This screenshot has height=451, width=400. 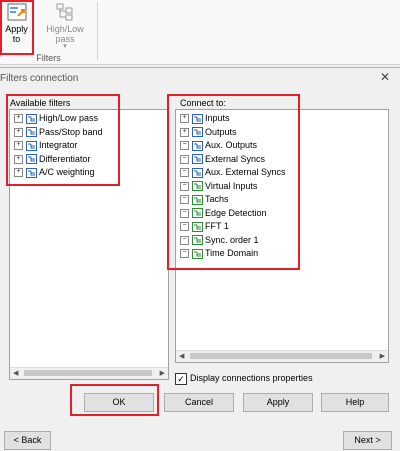 I want to click on tree-item: − Time Domain, so click(x=233, y=254).